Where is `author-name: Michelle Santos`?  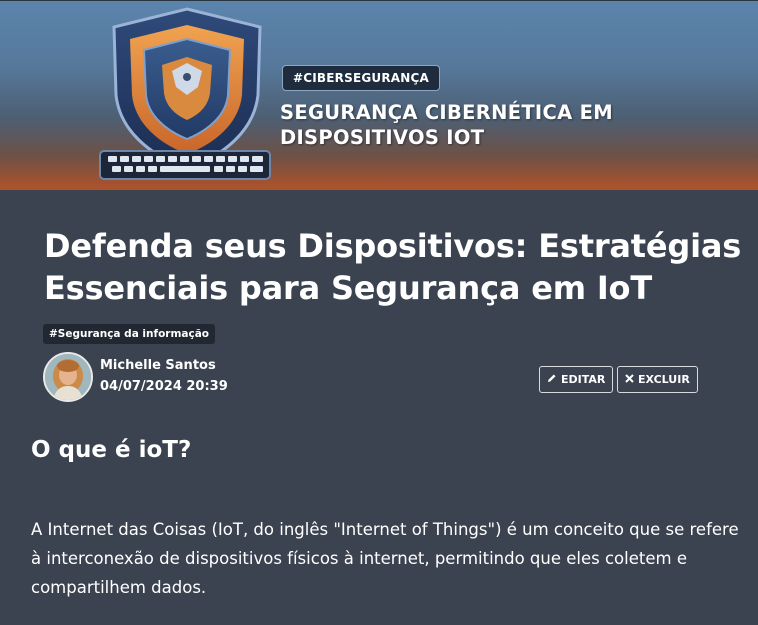
author-name: Michelle Santos is located at coordinates (158, 365).